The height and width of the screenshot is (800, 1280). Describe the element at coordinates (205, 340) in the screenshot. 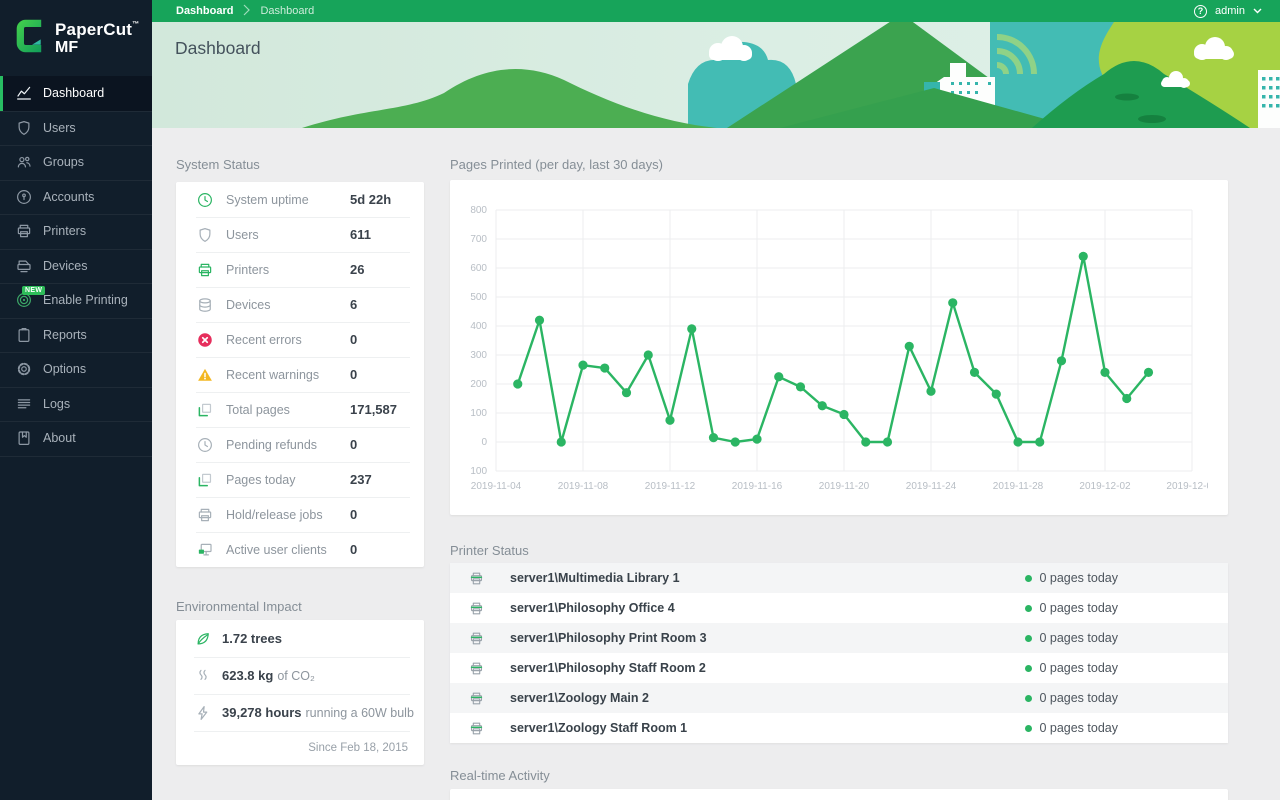

I see `error-icon` at that location.